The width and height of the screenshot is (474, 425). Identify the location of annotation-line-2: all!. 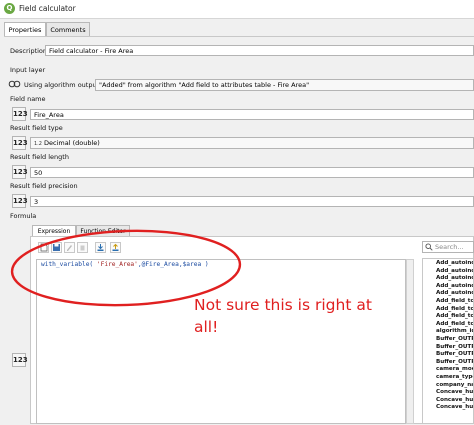
(206, 327).